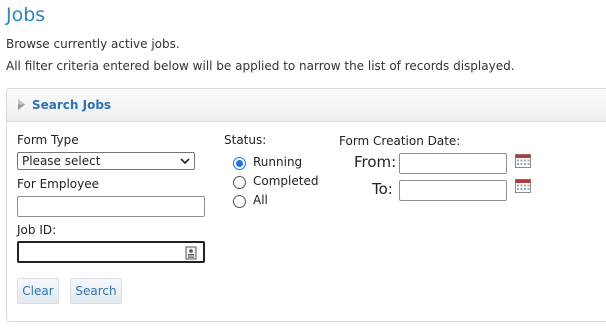 This screenshot has height=328, width=606. What do you see at coordinates (185, 161) in the screenshot?
I see `chevron-down-icon` at bounding box center [185, 161].